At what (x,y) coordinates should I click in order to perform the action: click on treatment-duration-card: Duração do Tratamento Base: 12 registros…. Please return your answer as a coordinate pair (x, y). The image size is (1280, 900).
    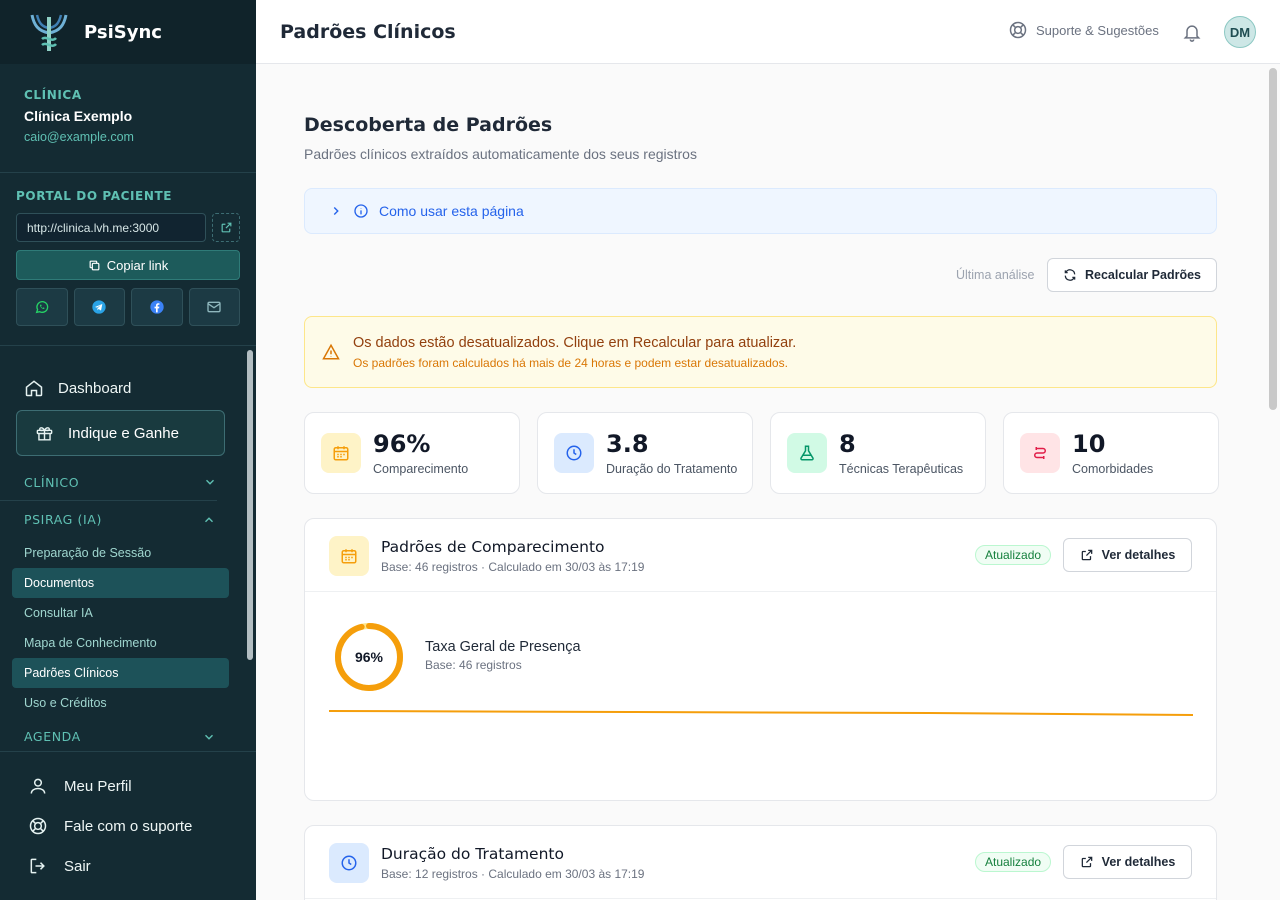
    Looking at the image, I should click on (760, 862).